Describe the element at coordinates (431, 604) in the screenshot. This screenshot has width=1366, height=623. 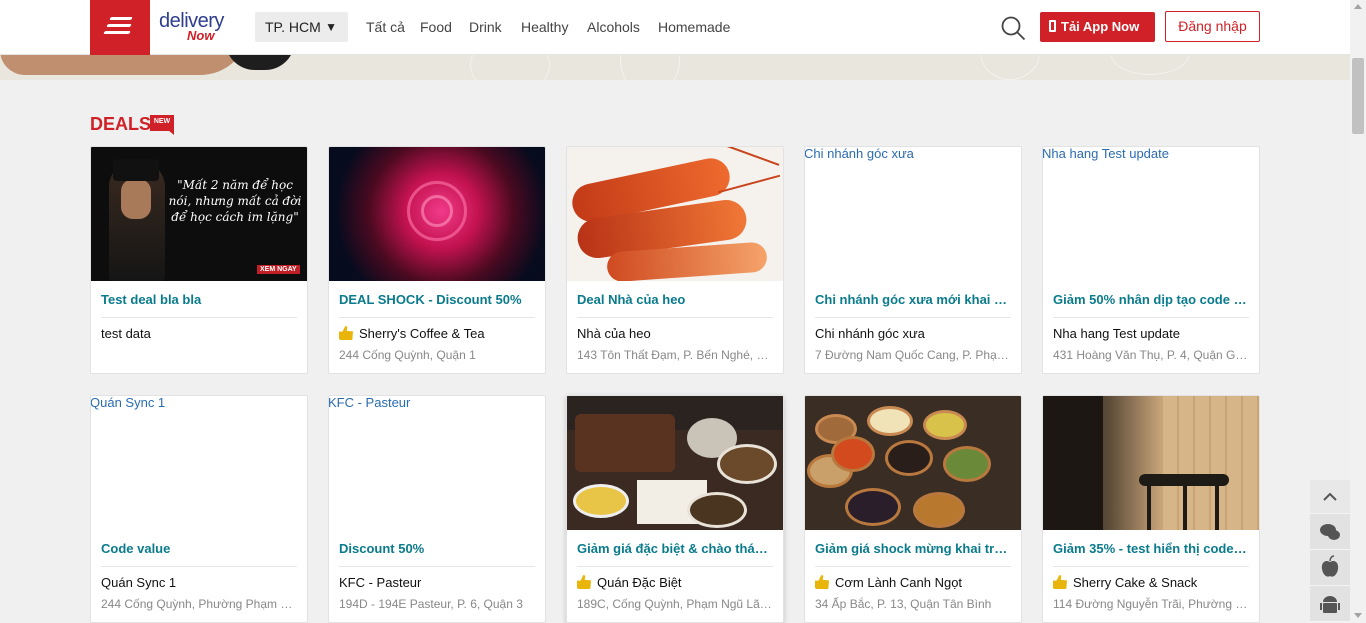
I see `store-address: 194D - 194E Pasteur, P. 6, Quận 3` at that location.